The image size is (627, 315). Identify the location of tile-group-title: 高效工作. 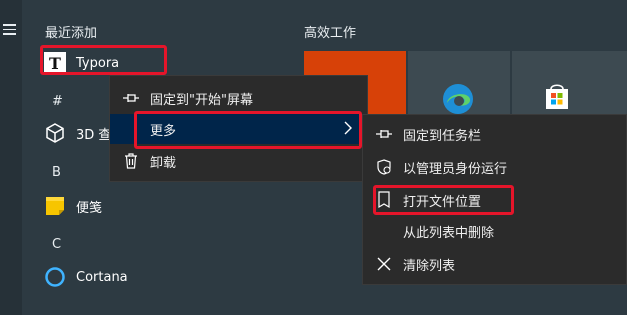
(330, 33).